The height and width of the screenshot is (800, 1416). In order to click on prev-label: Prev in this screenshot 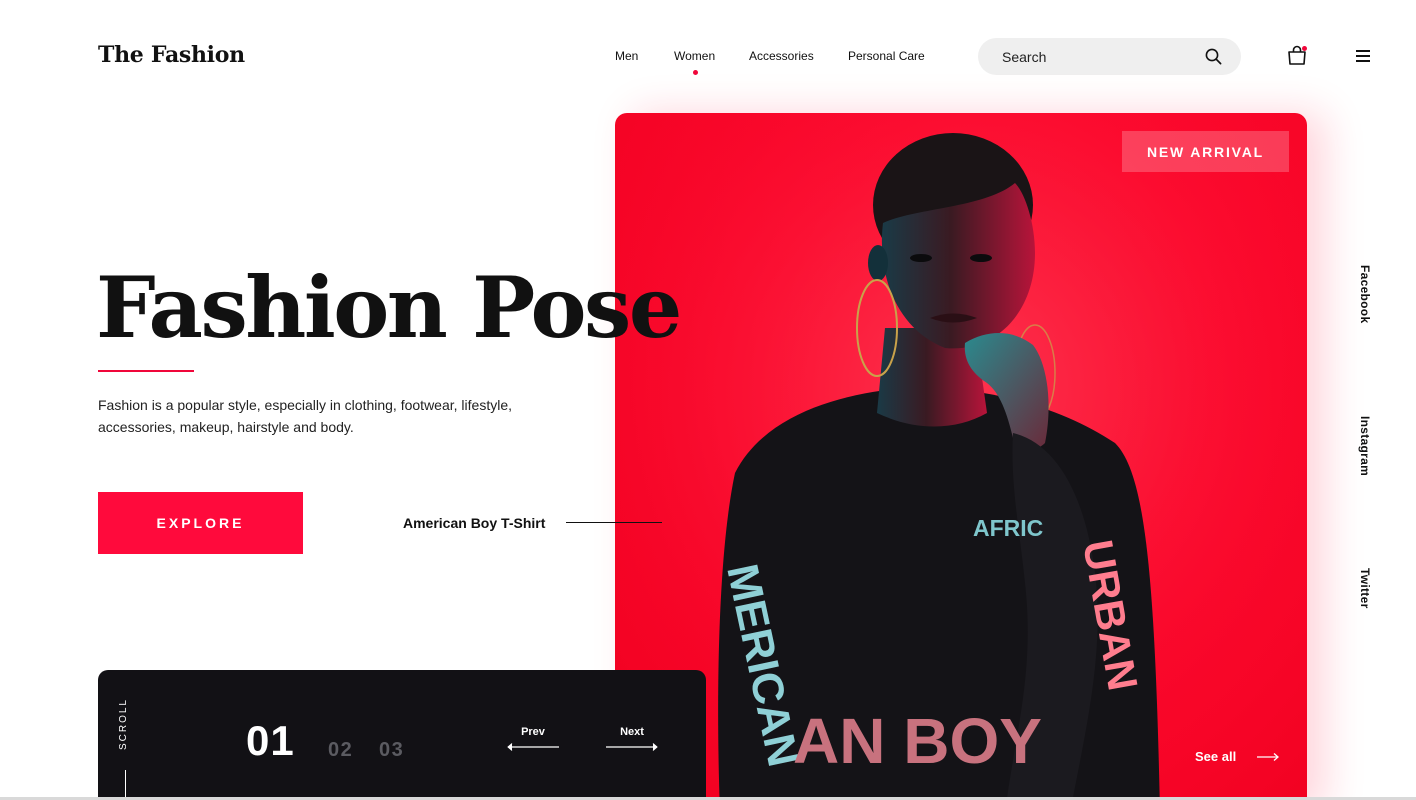, I will do `click(533, 732)`.